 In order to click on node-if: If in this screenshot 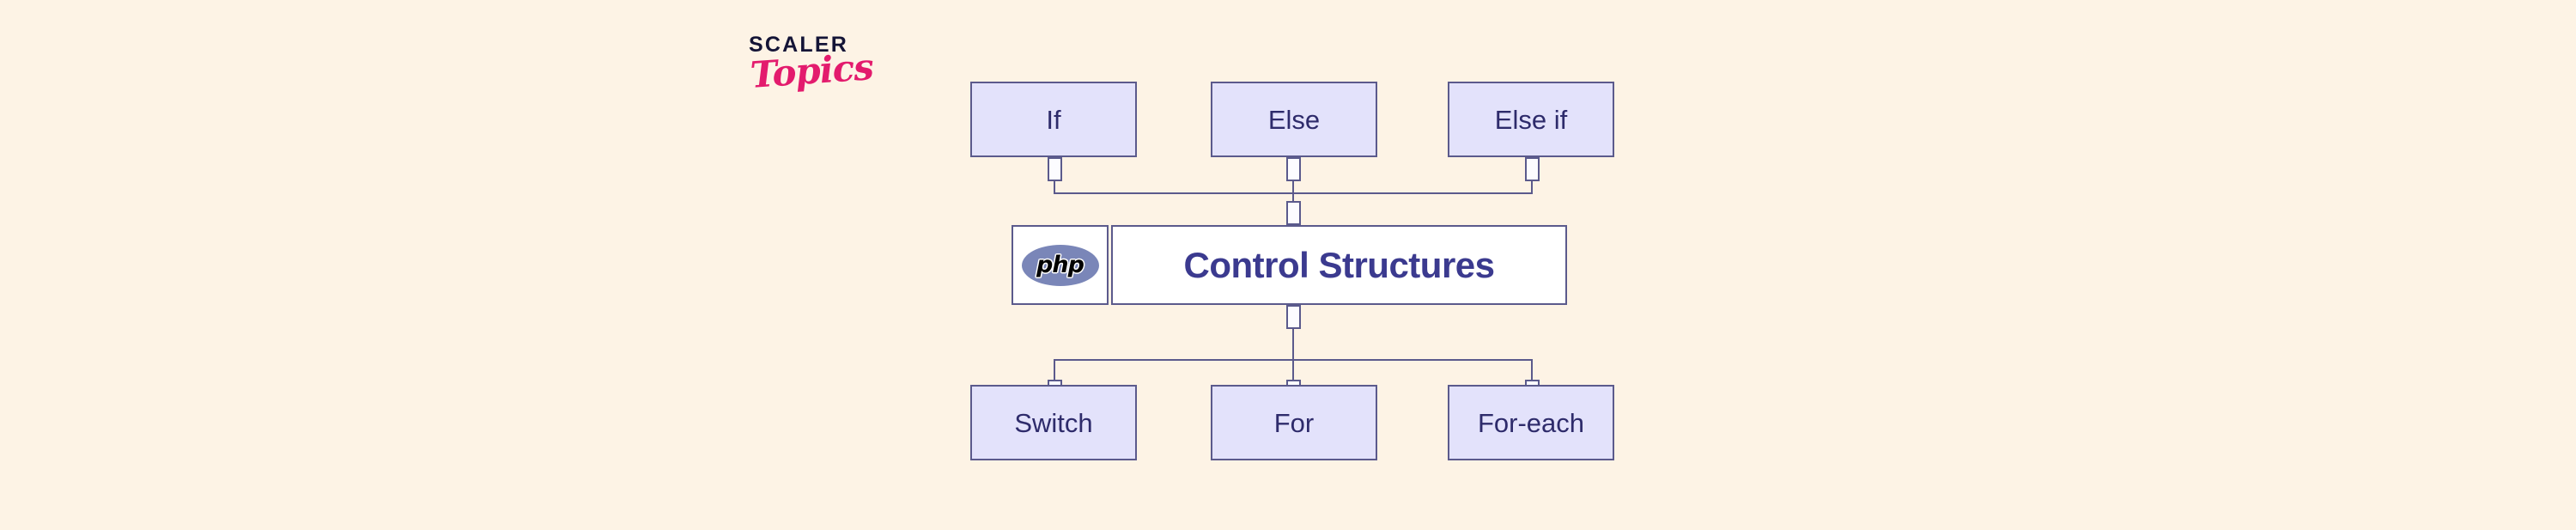, I will do `click(1053, 119)`.